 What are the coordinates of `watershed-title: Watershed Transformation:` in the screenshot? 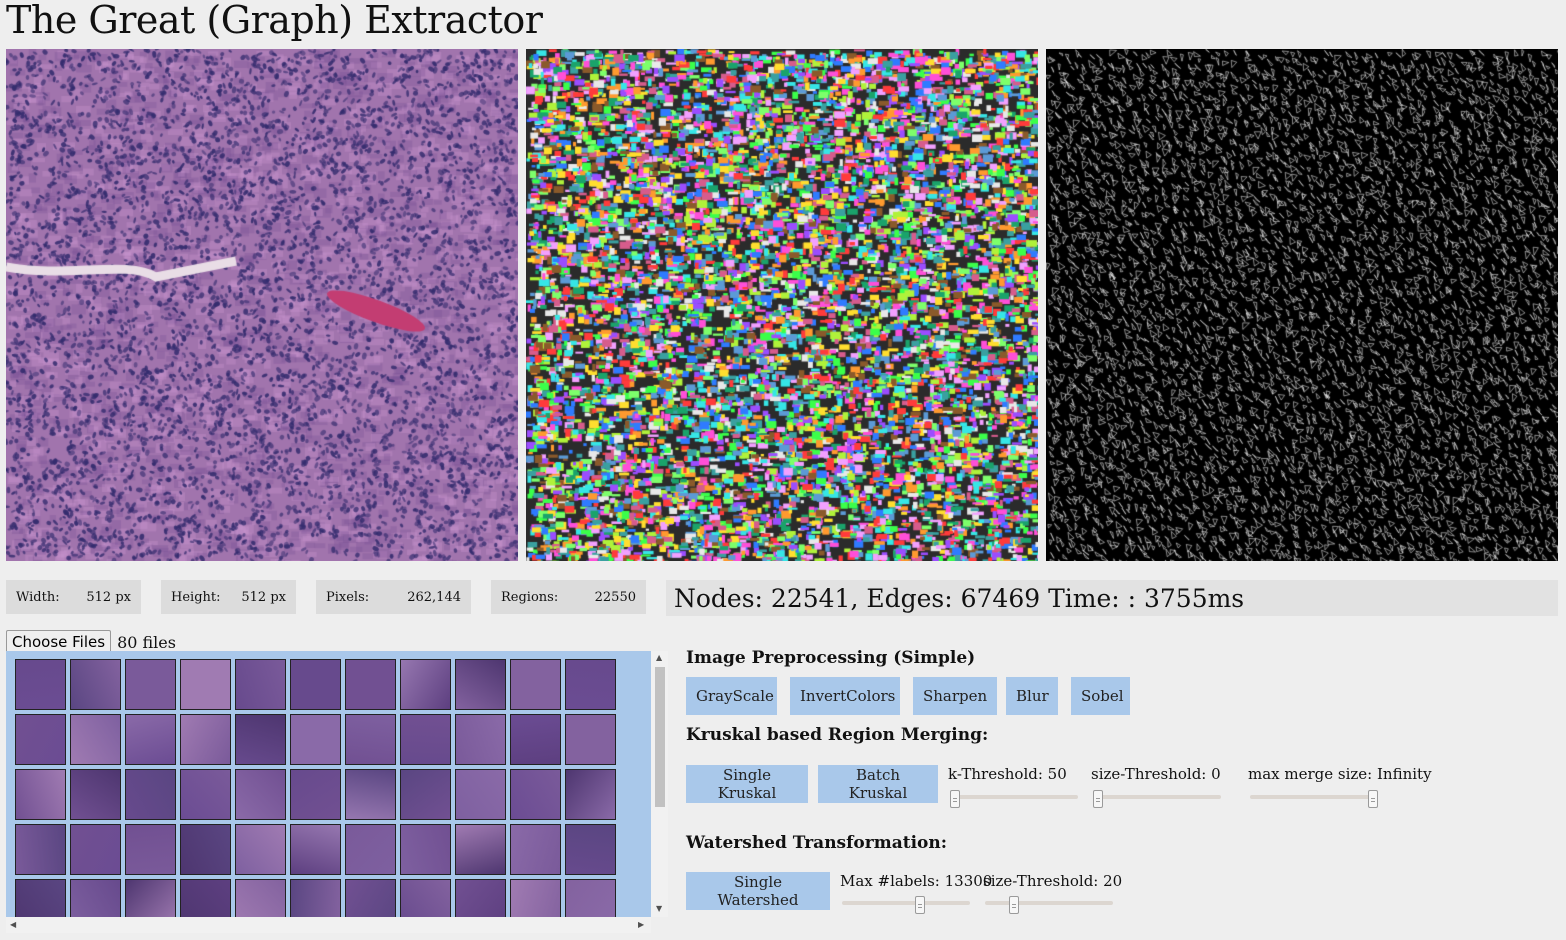 It's located at (817, 843).